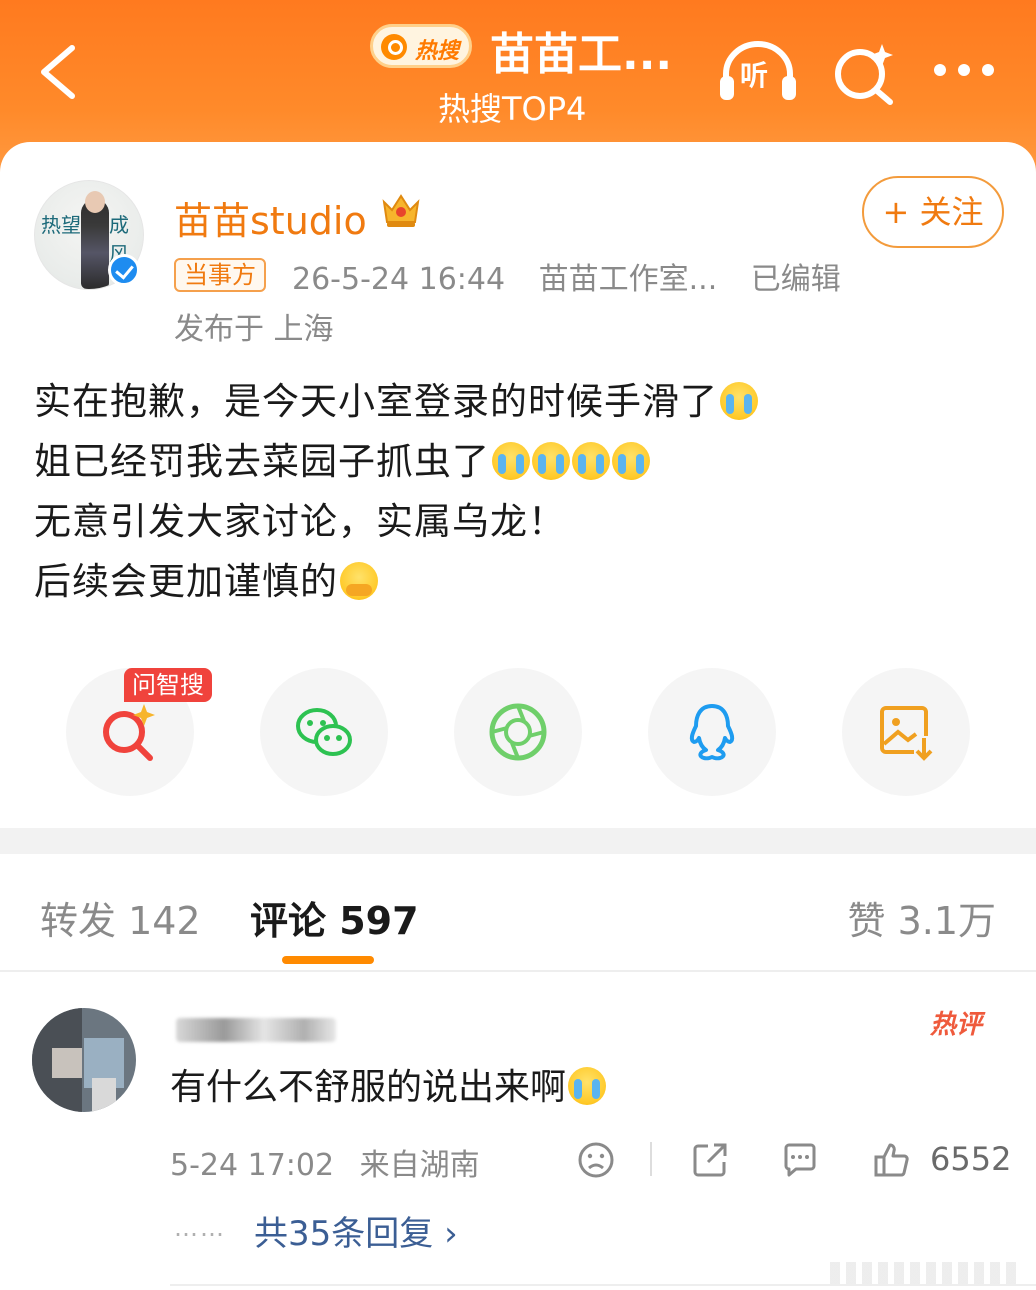 This screenshot has height=1290, width=1036. Describe the element at coordinates (519, 582) in the screenshot. I see `post-line: 后续会更加谨慎的` at that location.